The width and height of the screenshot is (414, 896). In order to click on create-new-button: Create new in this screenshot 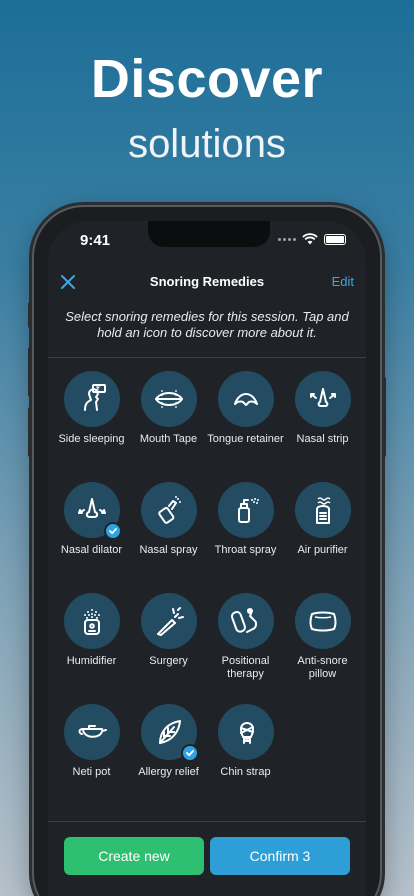, I will do `click(134, 856)`.